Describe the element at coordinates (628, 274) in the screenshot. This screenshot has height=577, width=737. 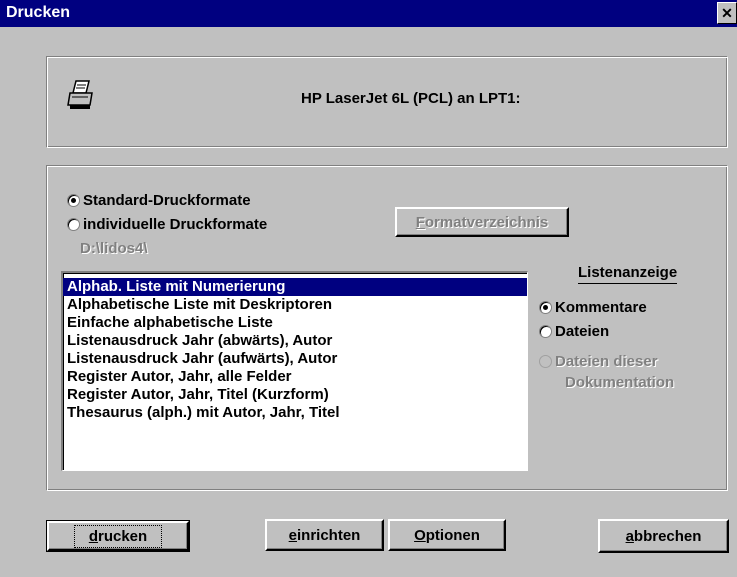
I see `listenanzeige-heading: Listenanzeige` at that location.